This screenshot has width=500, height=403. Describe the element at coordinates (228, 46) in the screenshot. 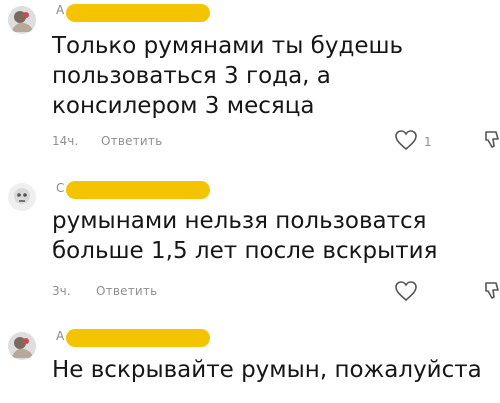

I see `comment-text-line: Только румянами ты будешь` at that location.